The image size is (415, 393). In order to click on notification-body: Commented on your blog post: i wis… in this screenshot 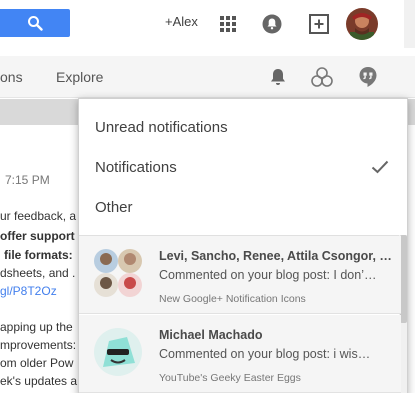, I will do `click(265, 354)`.